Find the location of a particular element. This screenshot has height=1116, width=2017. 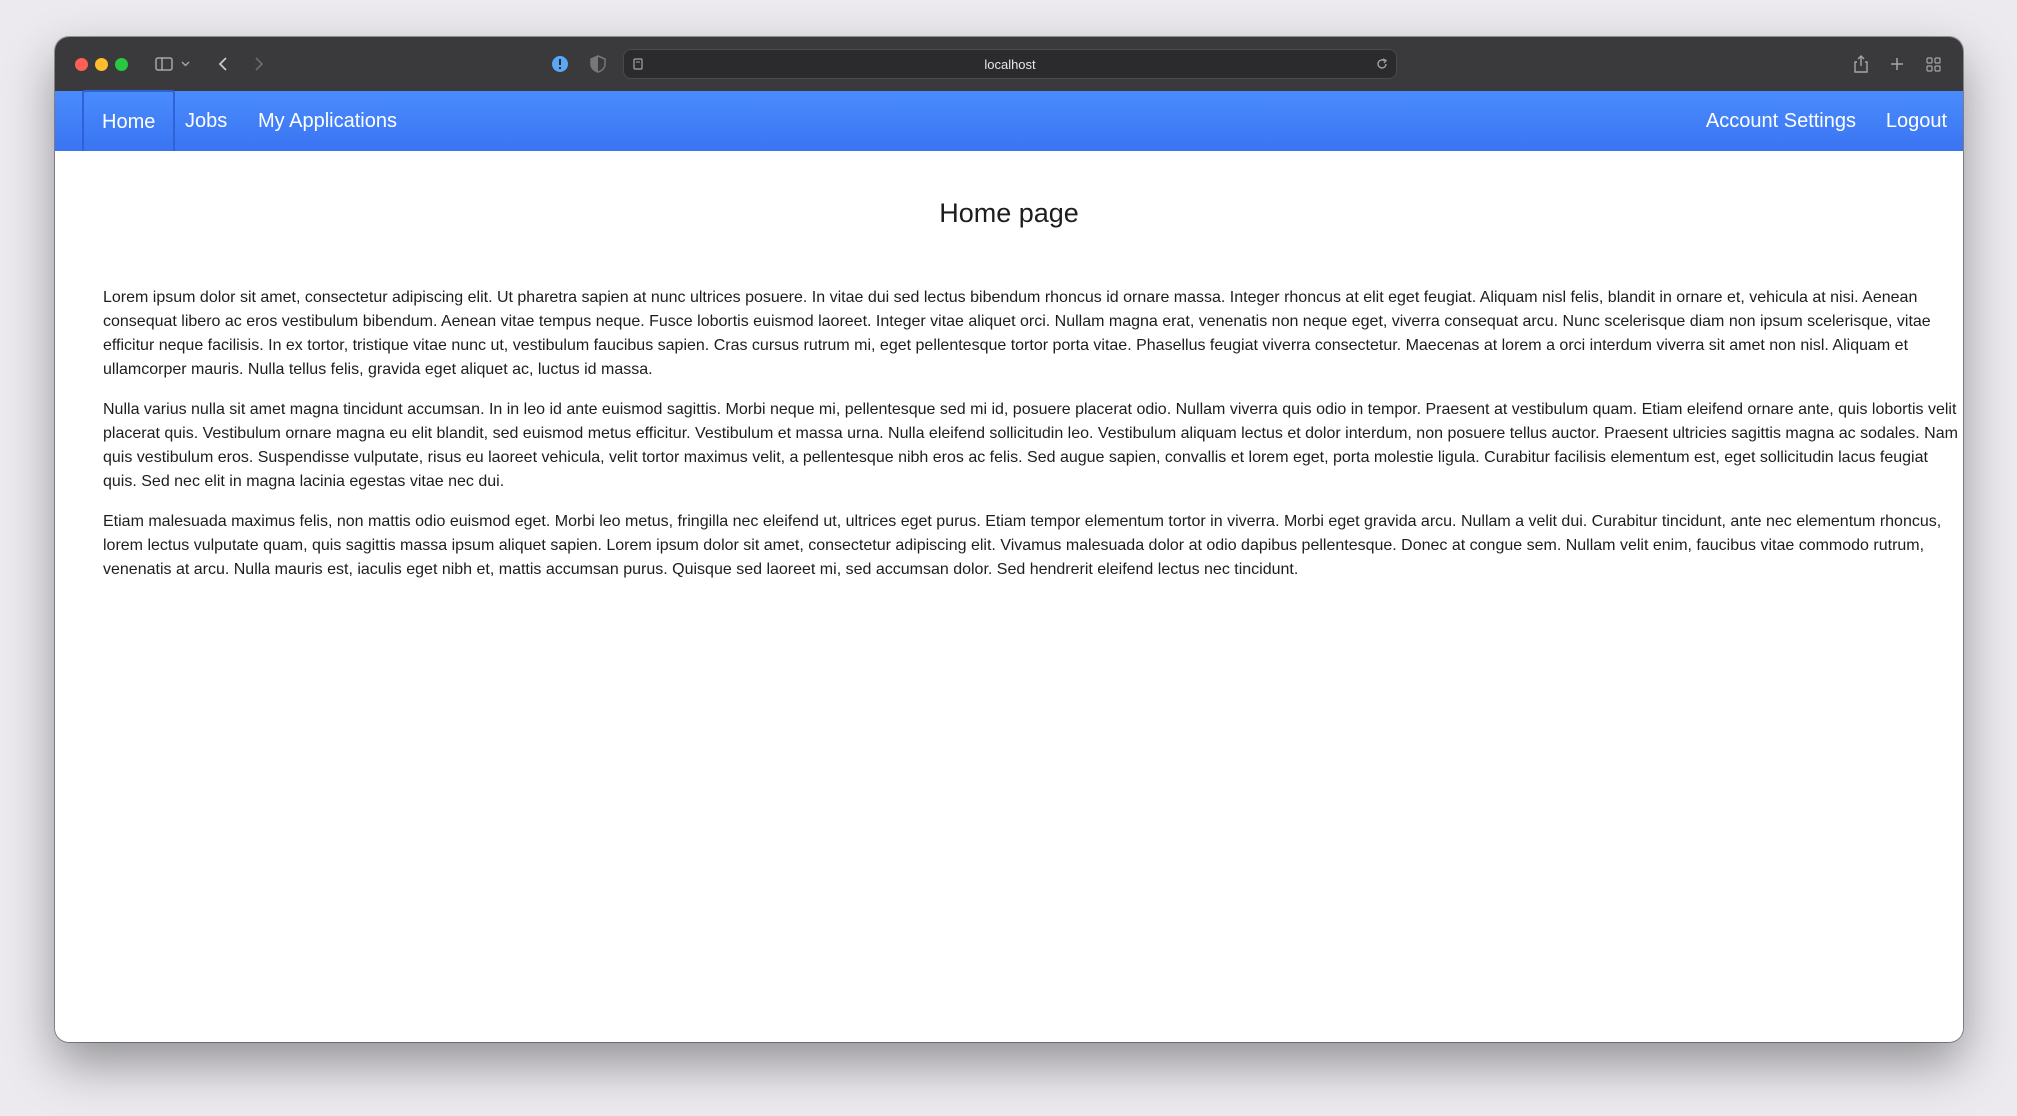

back-arrow-icon is located at coordinates (223, 64).